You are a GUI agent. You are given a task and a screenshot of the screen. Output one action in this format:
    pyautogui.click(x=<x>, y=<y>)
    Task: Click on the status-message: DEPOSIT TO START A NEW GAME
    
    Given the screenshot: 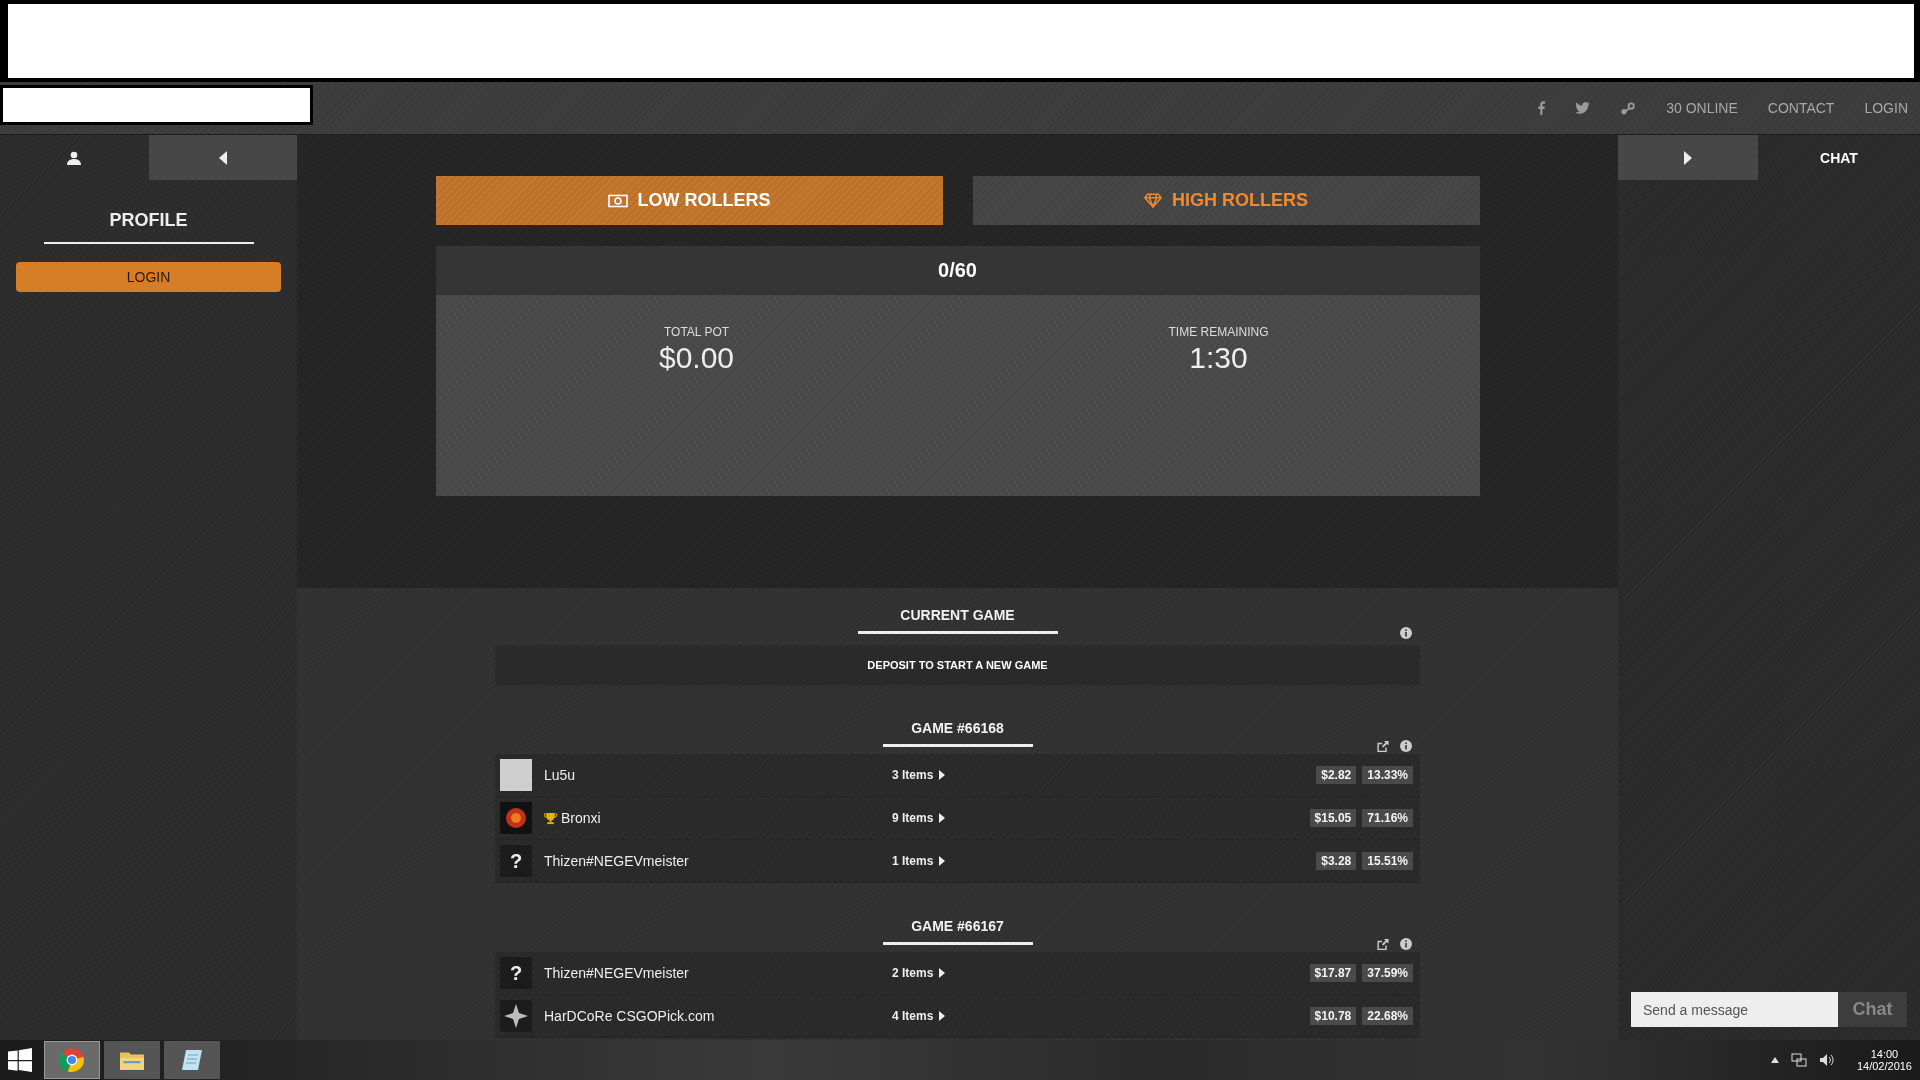 What is the action you would take?
    pyautogui.click(x=957, y=665)
    